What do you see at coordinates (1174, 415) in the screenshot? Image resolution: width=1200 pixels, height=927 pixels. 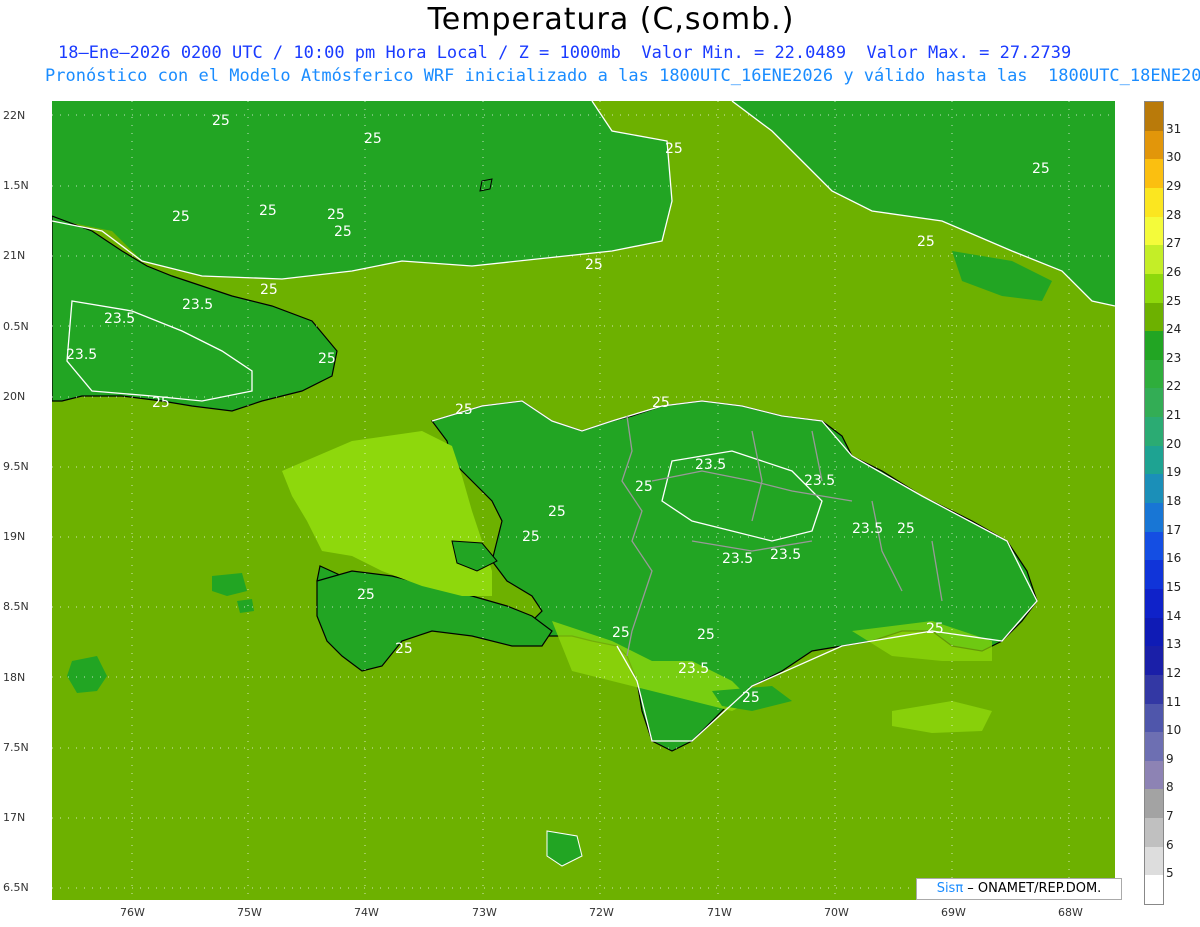 I see `colorbar-level-label: 21` at bounding box center [1174, 415].